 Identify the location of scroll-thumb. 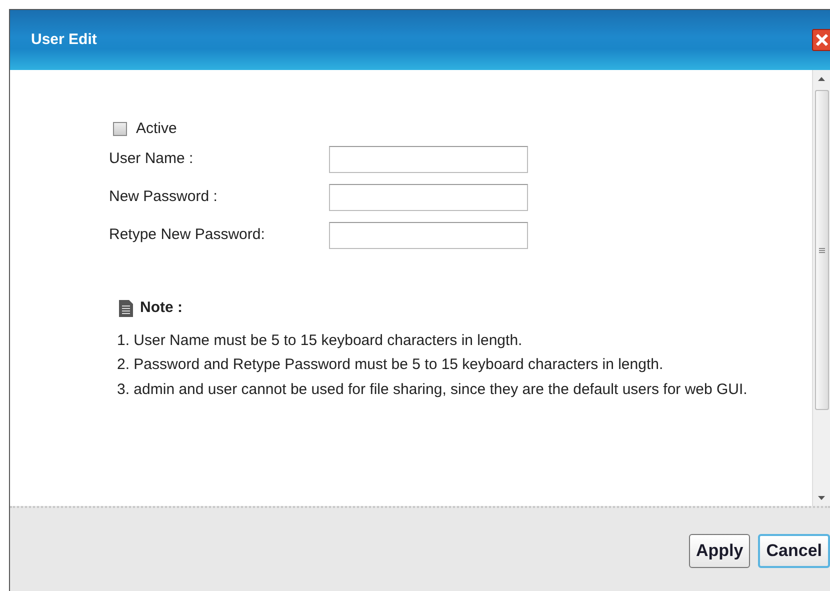
(821, 250).